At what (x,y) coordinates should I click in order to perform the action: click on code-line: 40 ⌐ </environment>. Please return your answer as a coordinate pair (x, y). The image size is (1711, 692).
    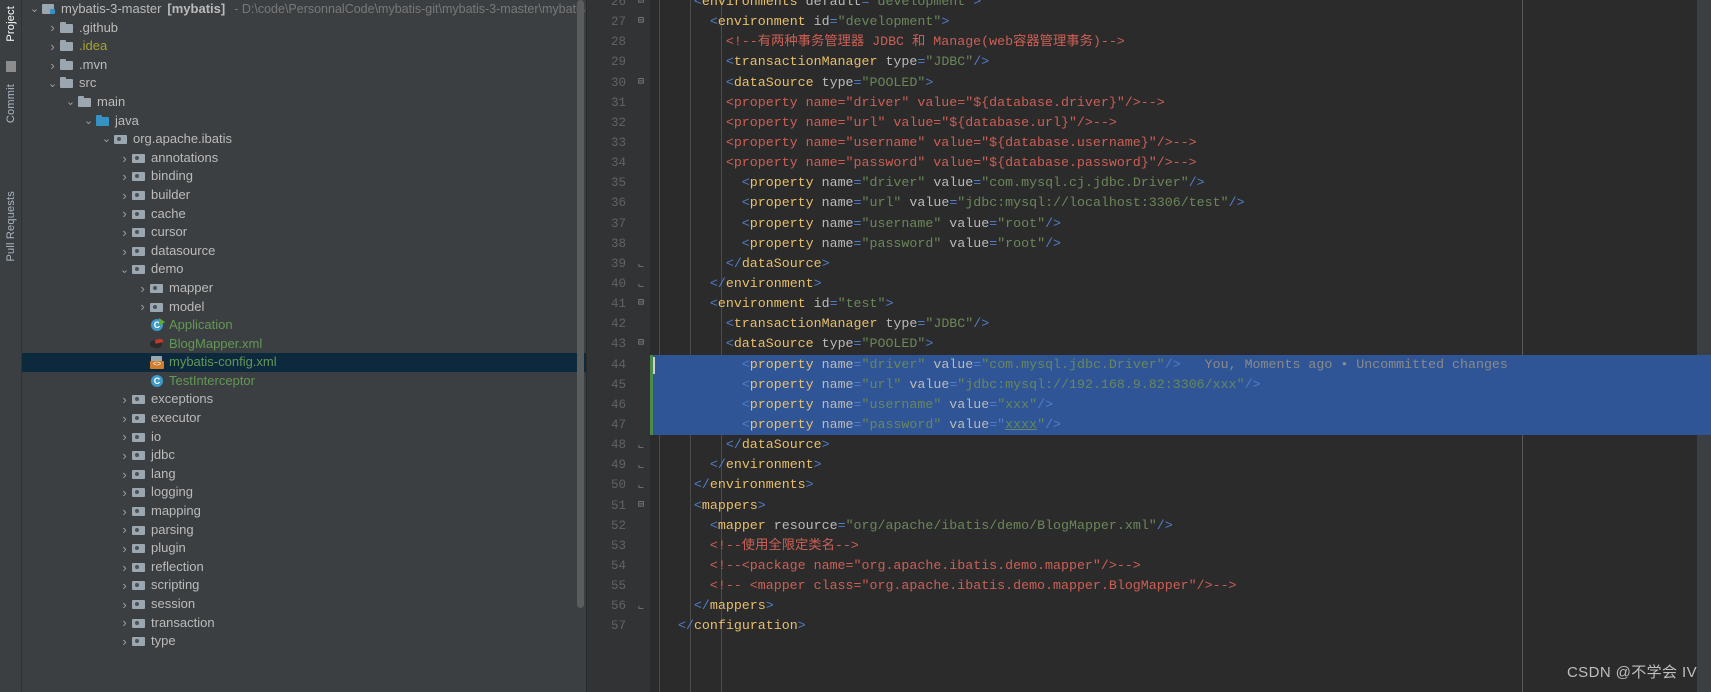
    Looking at the image, I should click on (1149, 284).